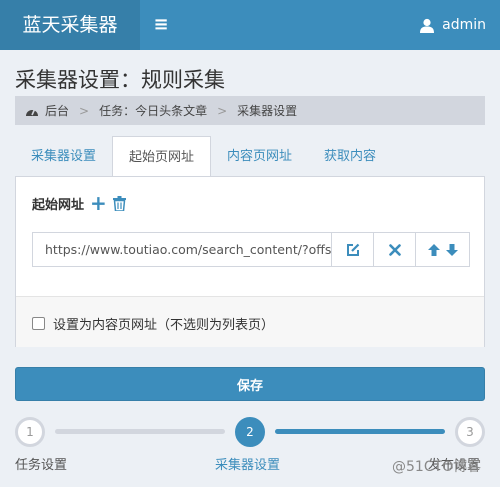 The height and width of the screenshot is (487, 500). I want to click on dashboard-icon, so click(32, 112).